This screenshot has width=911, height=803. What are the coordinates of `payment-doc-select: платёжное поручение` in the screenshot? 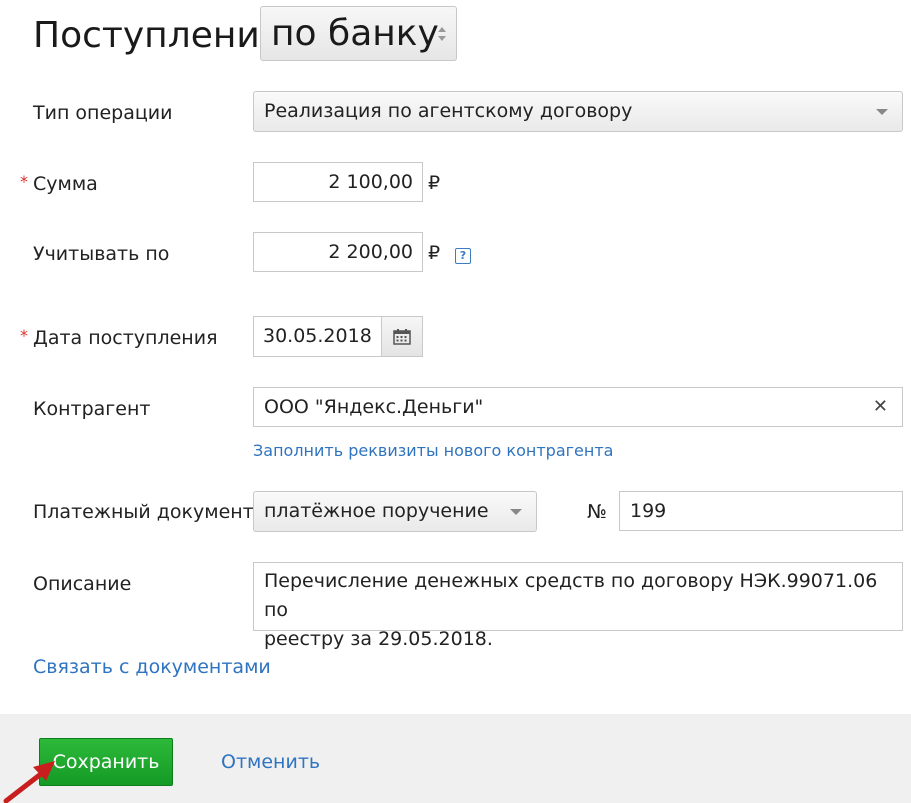 It's located at (395, 511).